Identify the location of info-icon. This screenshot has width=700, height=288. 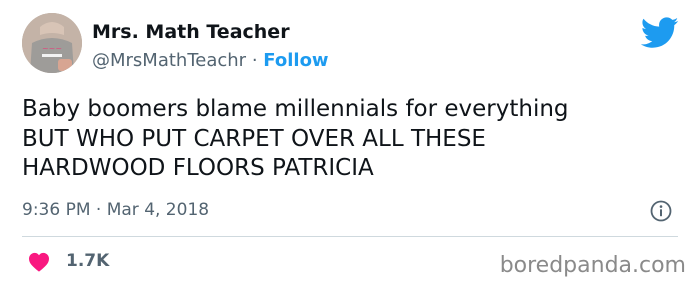
(661, 211).